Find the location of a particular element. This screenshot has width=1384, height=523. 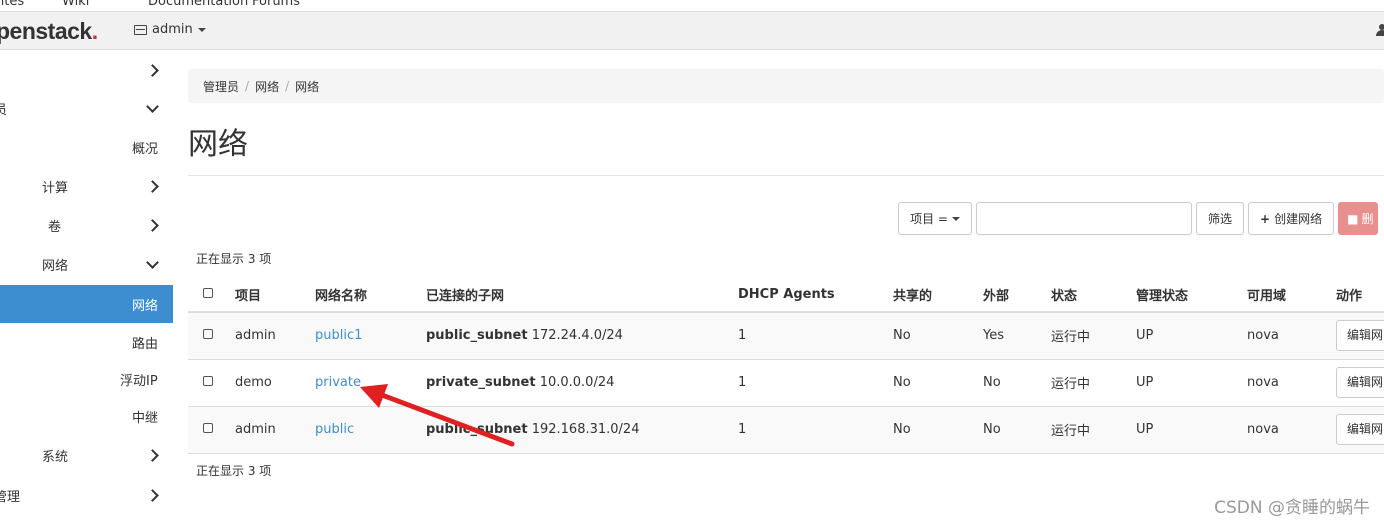

sidebar-item-label: 浮动IP is located at coordinates (139, 381).